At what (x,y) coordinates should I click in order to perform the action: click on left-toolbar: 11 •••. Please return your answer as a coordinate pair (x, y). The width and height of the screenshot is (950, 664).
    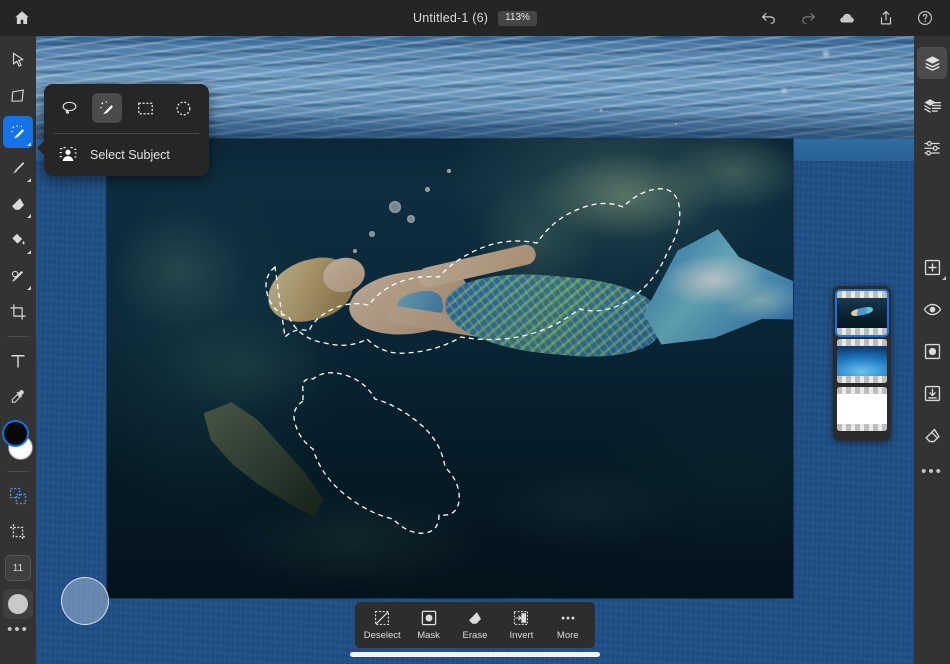
    Looking at the image, I should click on (18, 350).